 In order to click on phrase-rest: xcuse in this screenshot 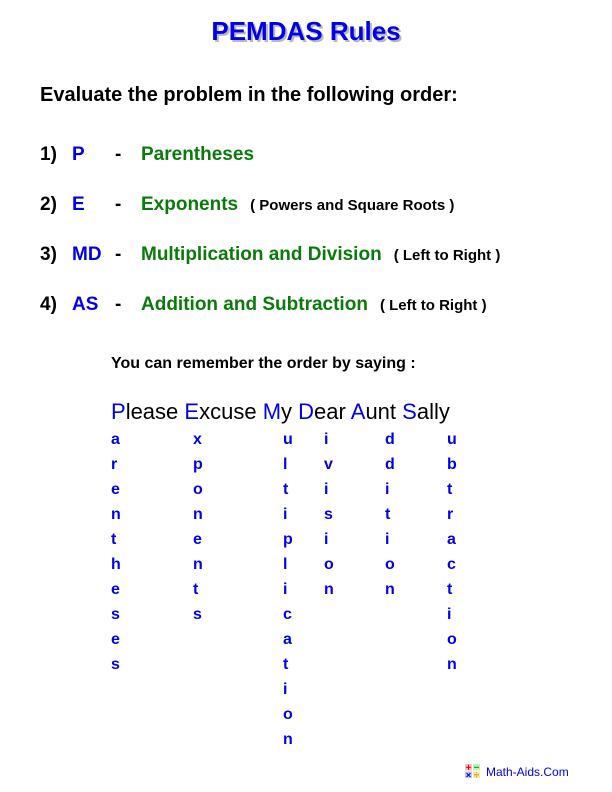, I will do `click(228, 411)`.